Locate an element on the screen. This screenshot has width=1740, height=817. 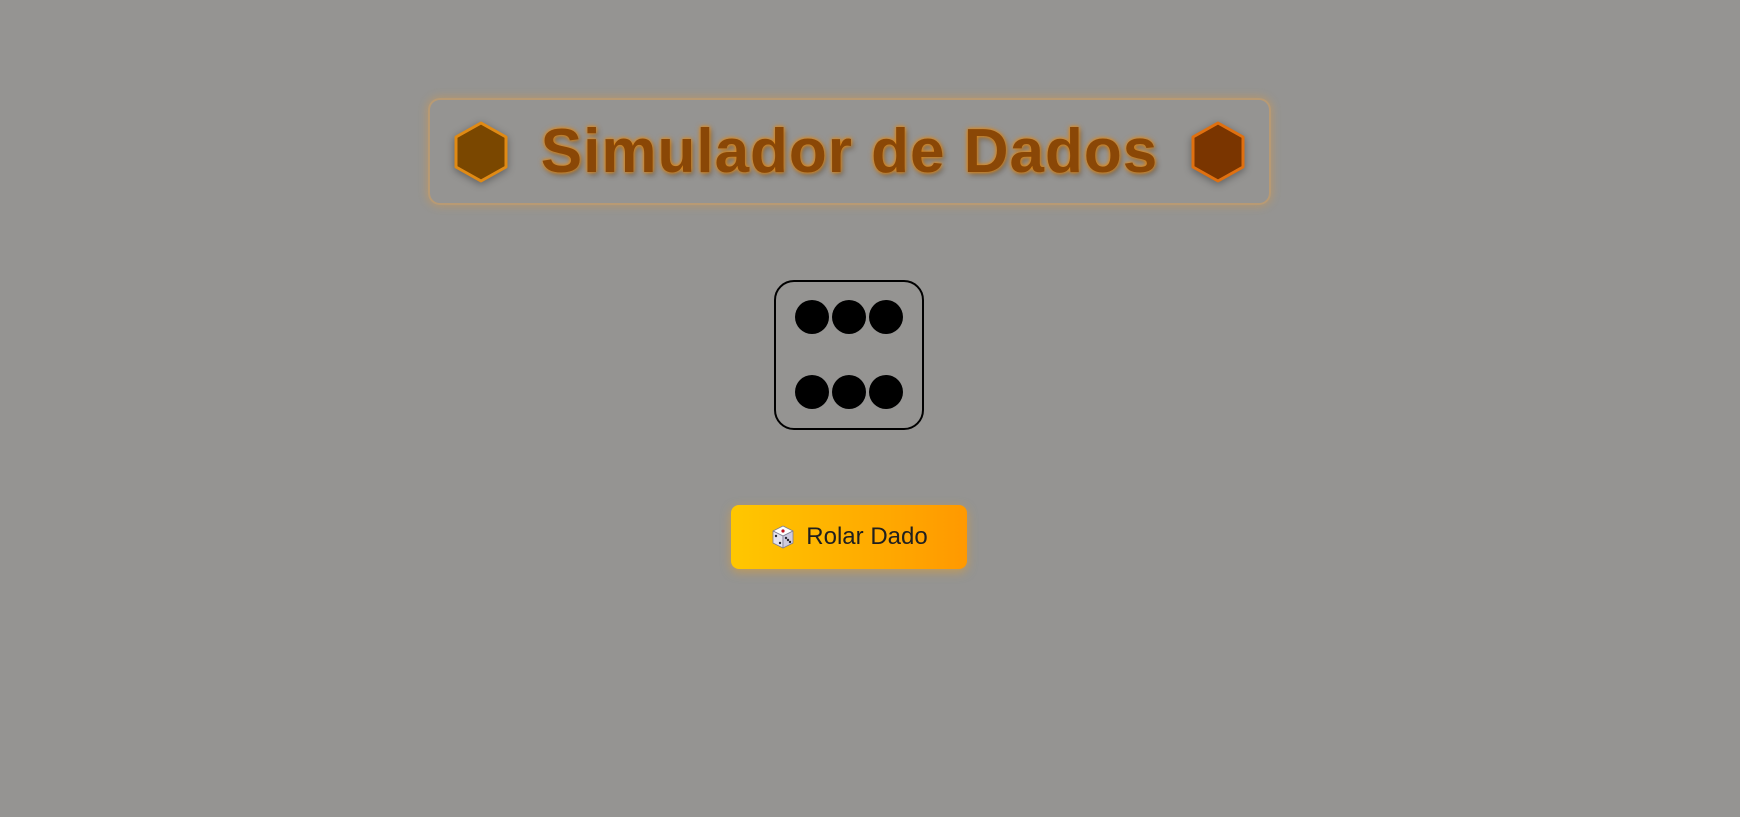
die-face-six is located at coordinates (849, 355).